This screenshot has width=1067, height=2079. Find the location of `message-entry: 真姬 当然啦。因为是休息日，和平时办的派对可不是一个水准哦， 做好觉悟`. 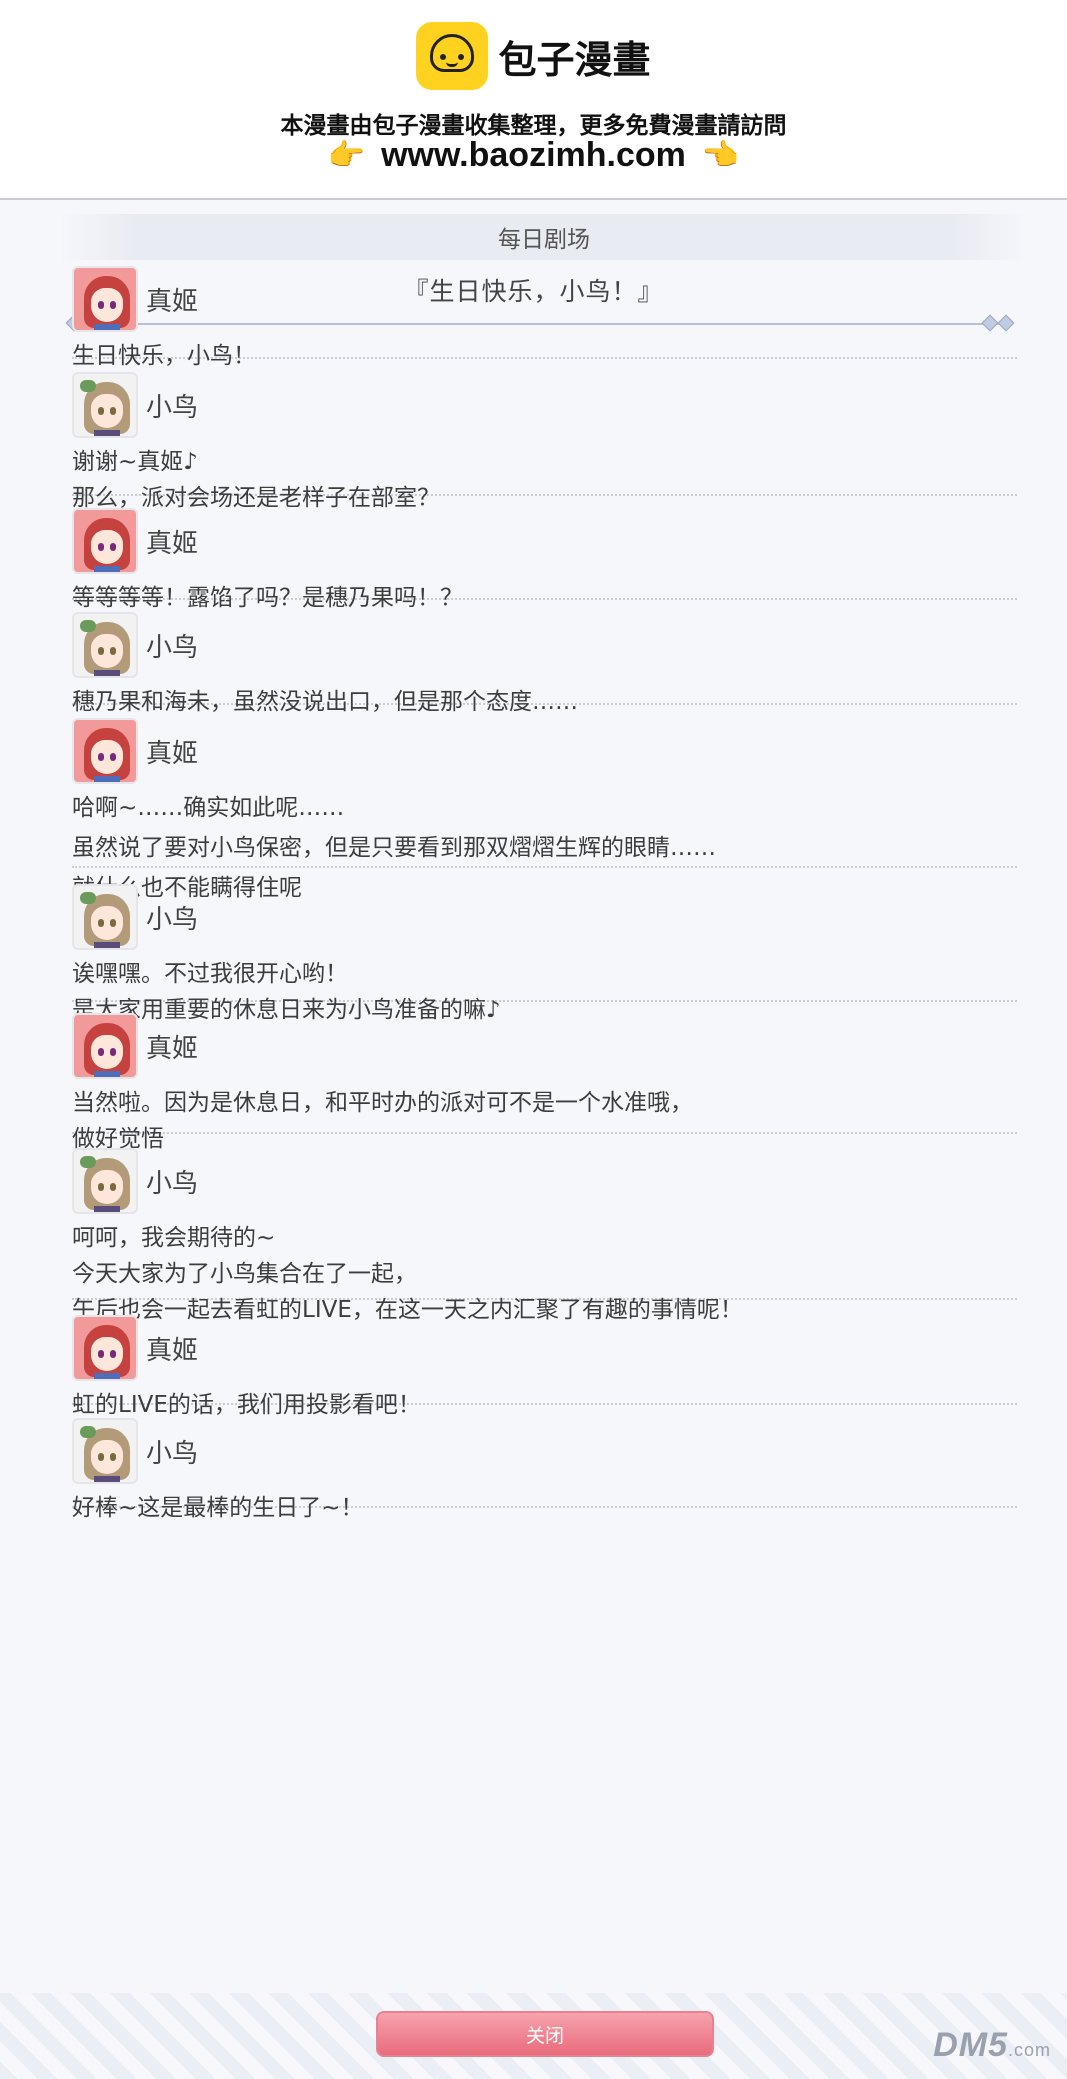

message-entry: 真姬 当然啦。因为是休息日，和平时办的派对可不是一个水准哦， 做好觉悟 is located at coordinates (544, 1082).